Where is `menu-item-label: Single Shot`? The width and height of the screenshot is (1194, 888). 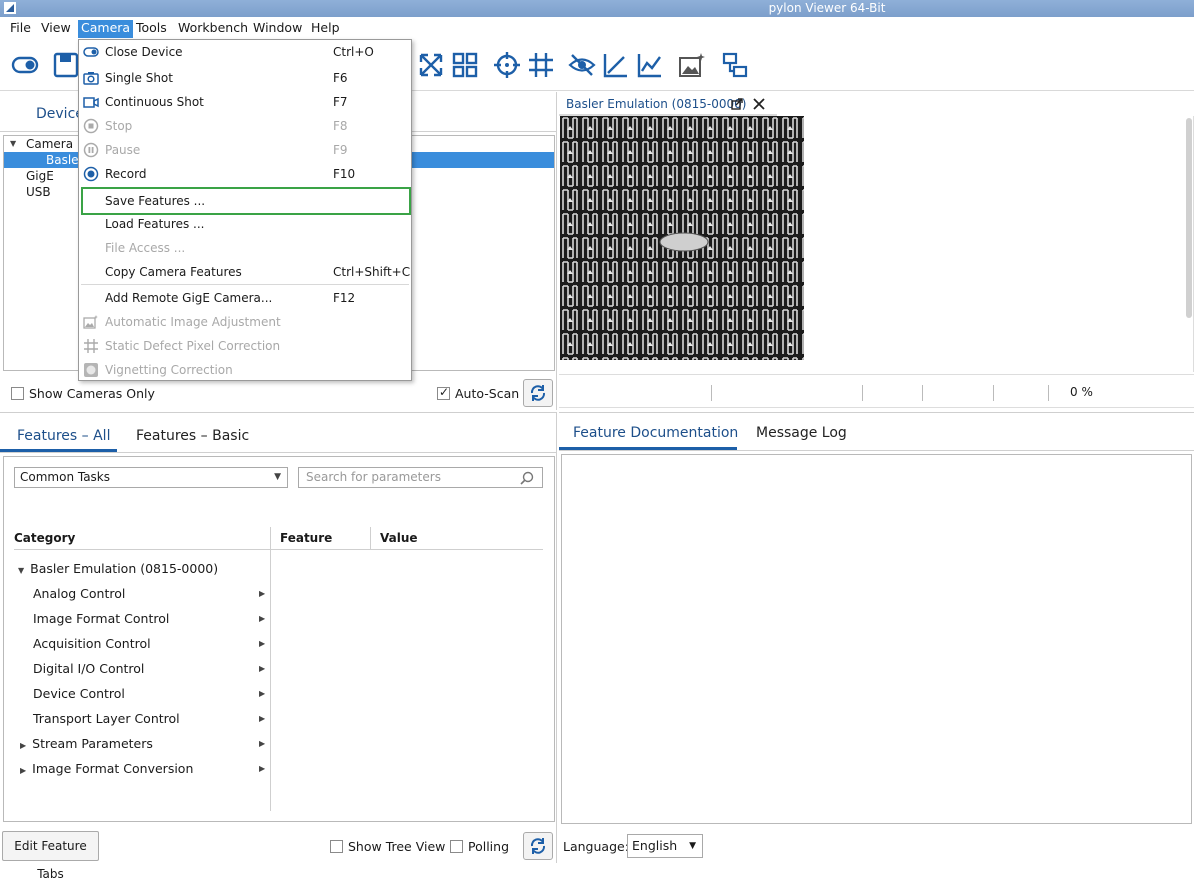
menu-item-label: Single Shot is located at coordinates (139, 78).